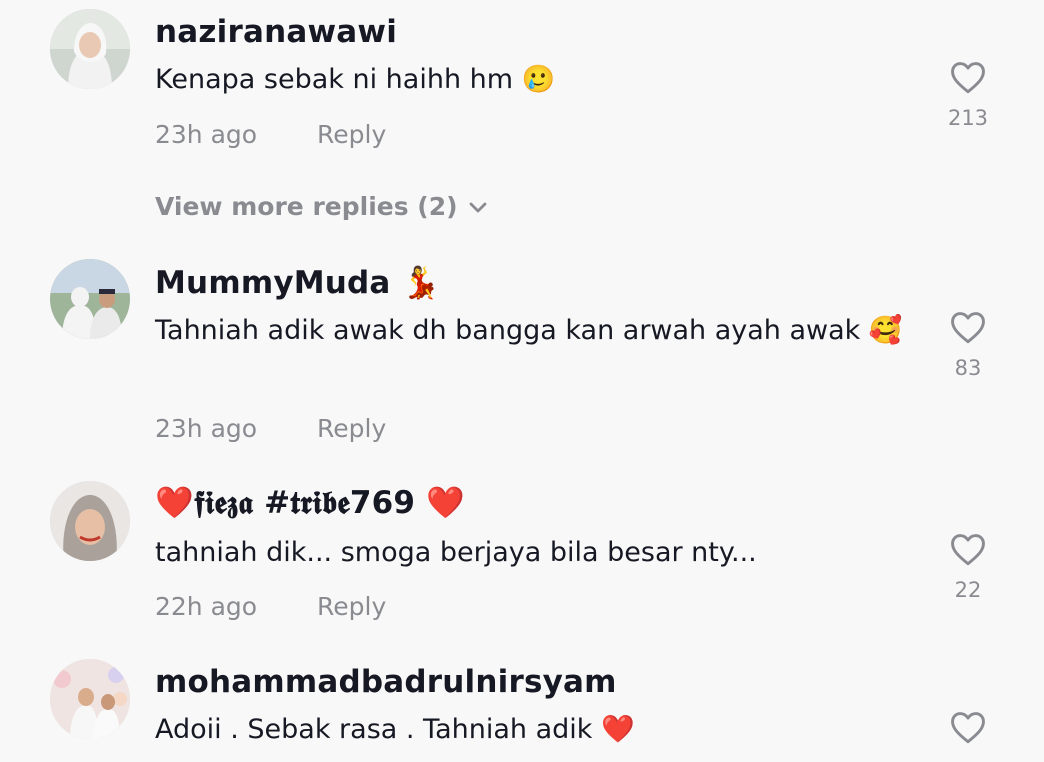 The width and height of the screenshot is (1044, 762). What do you see at coordinates (270, 606) in the screenshot?
I see `comment-meta: 22h ago Reply` at bounding box center [270, 606].